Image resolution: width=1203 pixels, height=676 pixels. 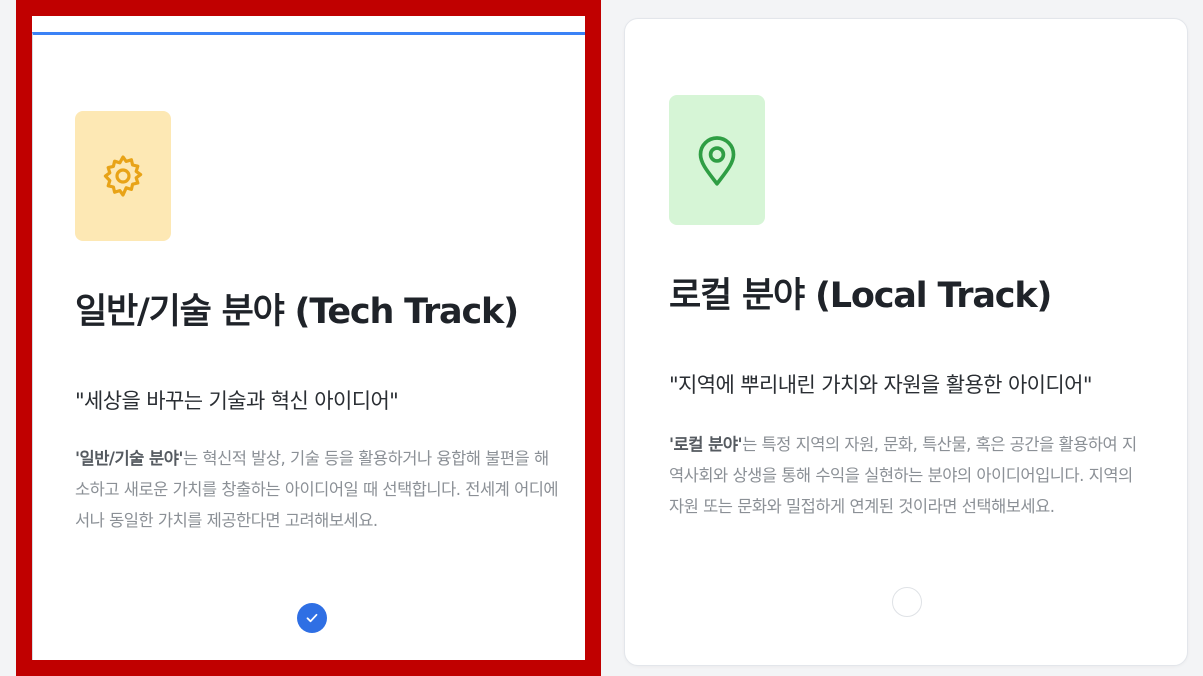 What do you see at coordinates (860, 296) in the screenshot?
I see `local-track-title: 로컬 분야 (Local Track)` at bounding box center [860, 296].